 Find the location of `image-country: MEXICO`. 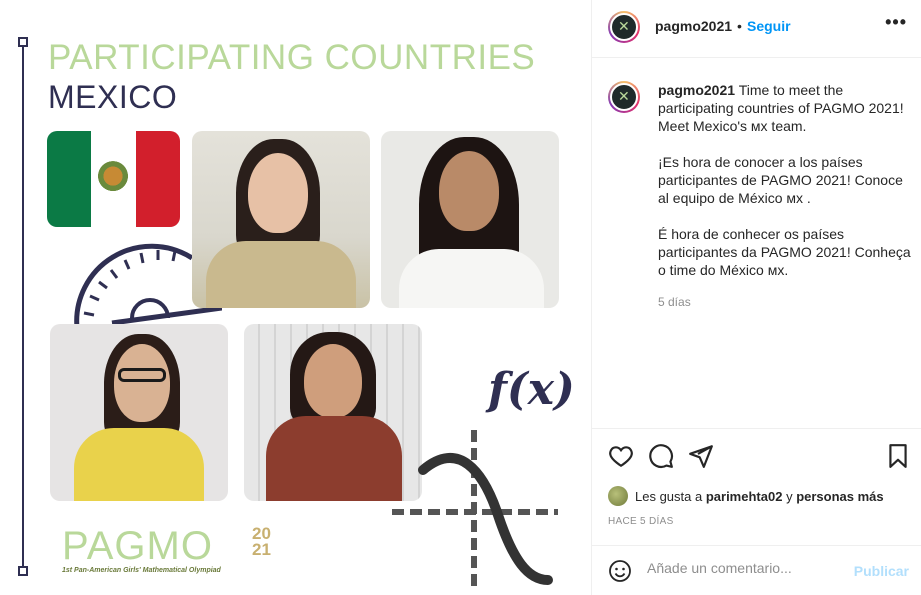

image-country: MEXICO is located at coordinates (113, 97).